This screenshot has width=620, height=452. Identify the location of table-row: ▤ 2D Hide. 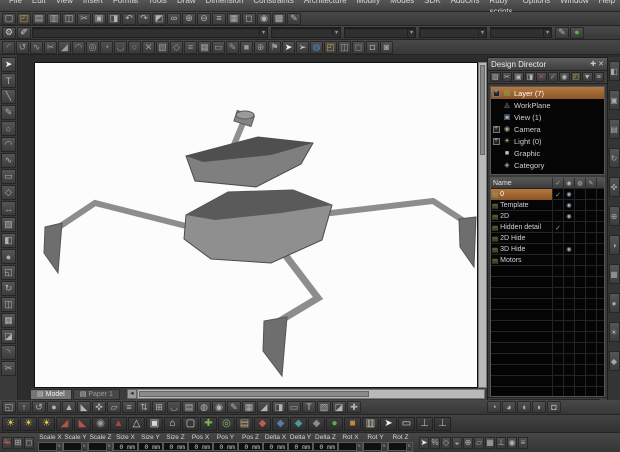
(547, 238).